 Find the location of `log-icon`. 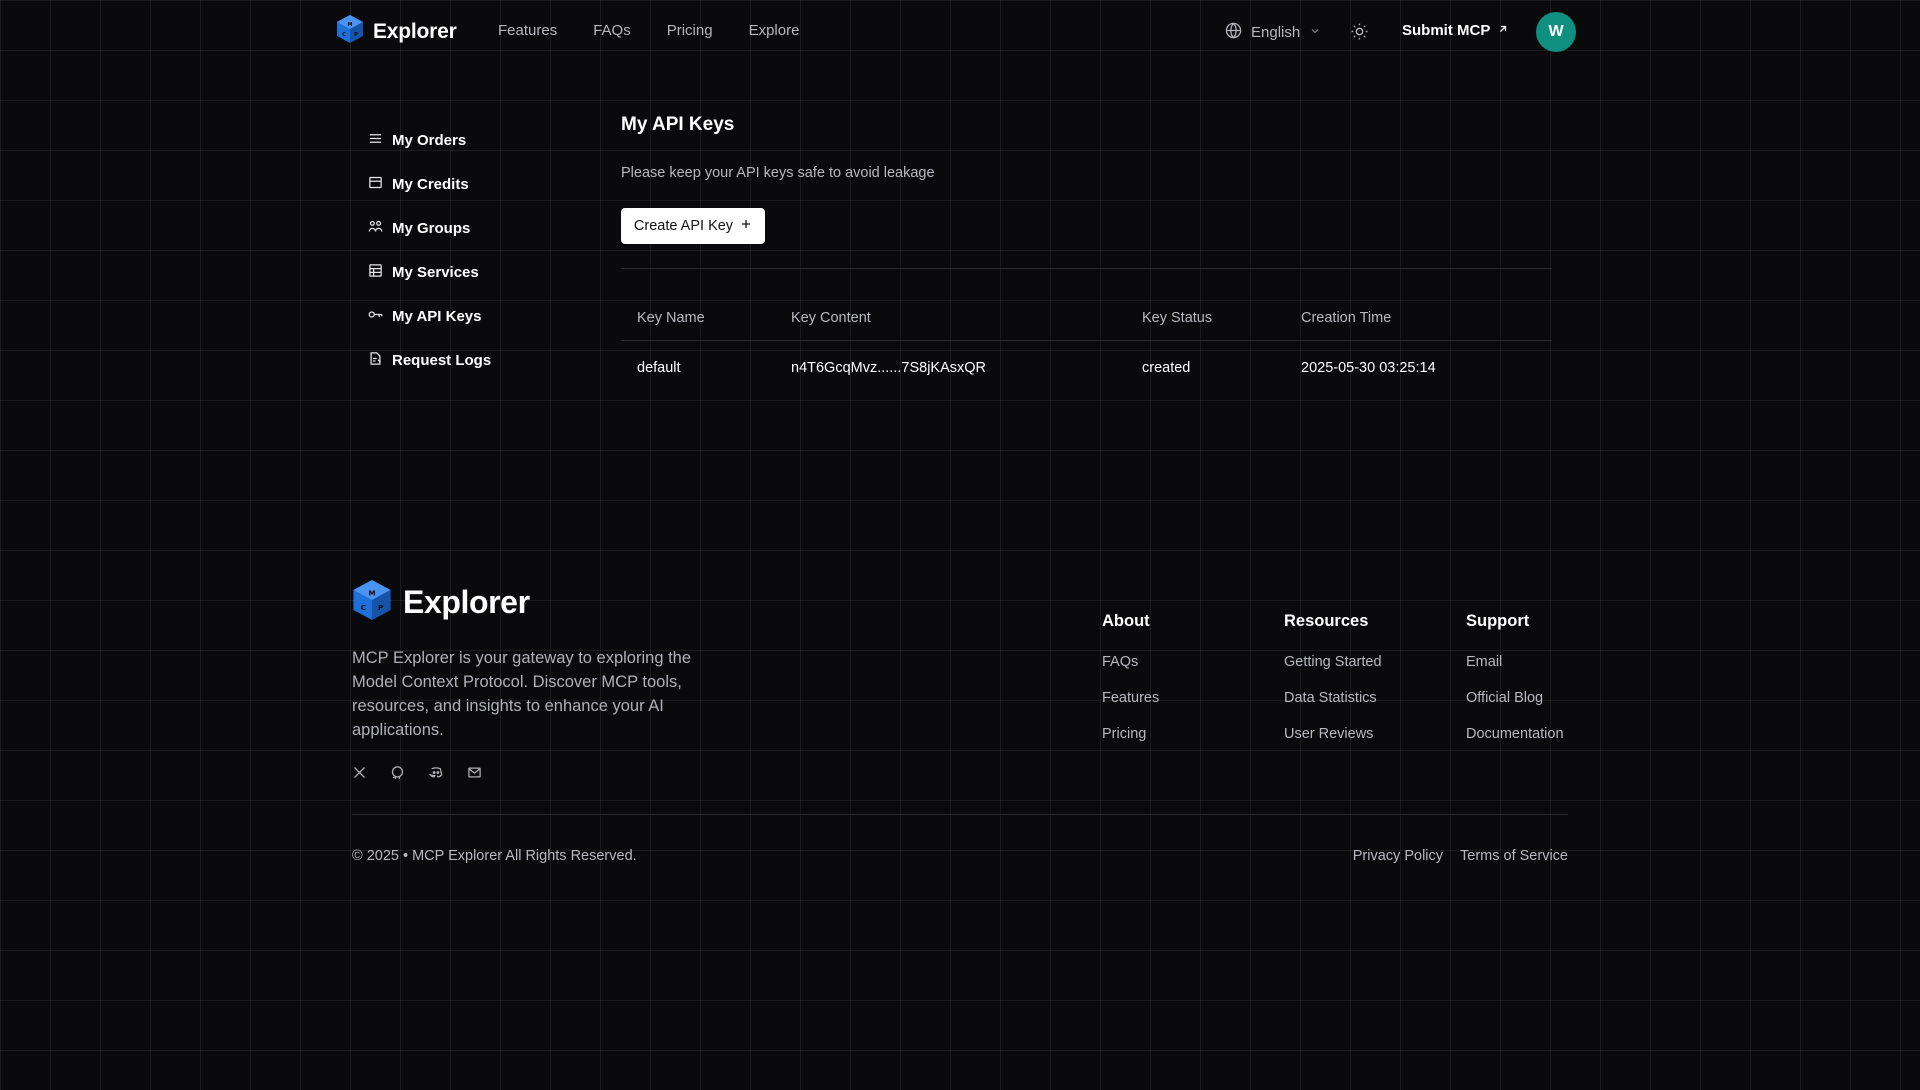

log-icon is located at coordinates (375, 360).